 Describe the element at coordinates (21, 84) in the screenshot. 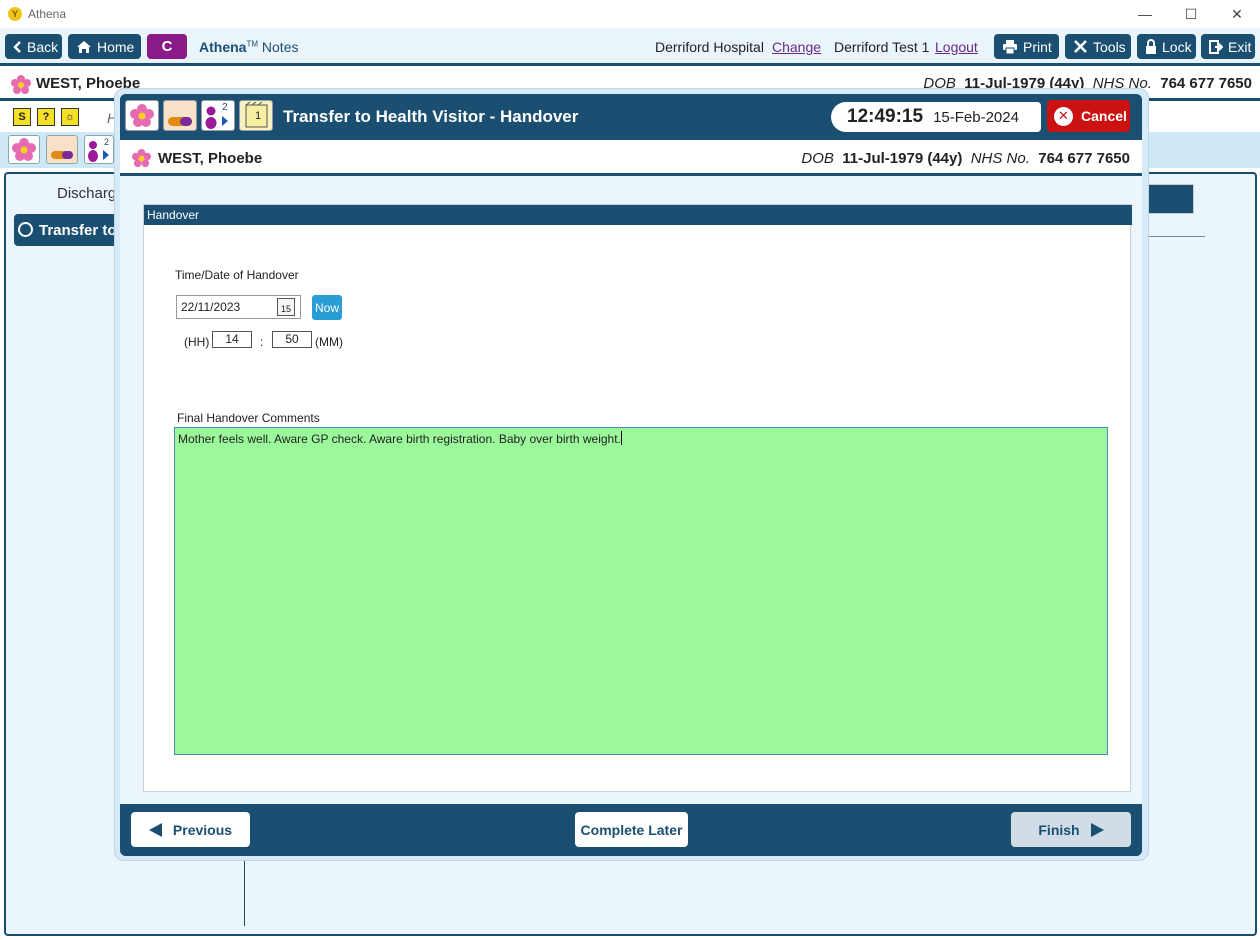

I see `flower-icon` at that location.